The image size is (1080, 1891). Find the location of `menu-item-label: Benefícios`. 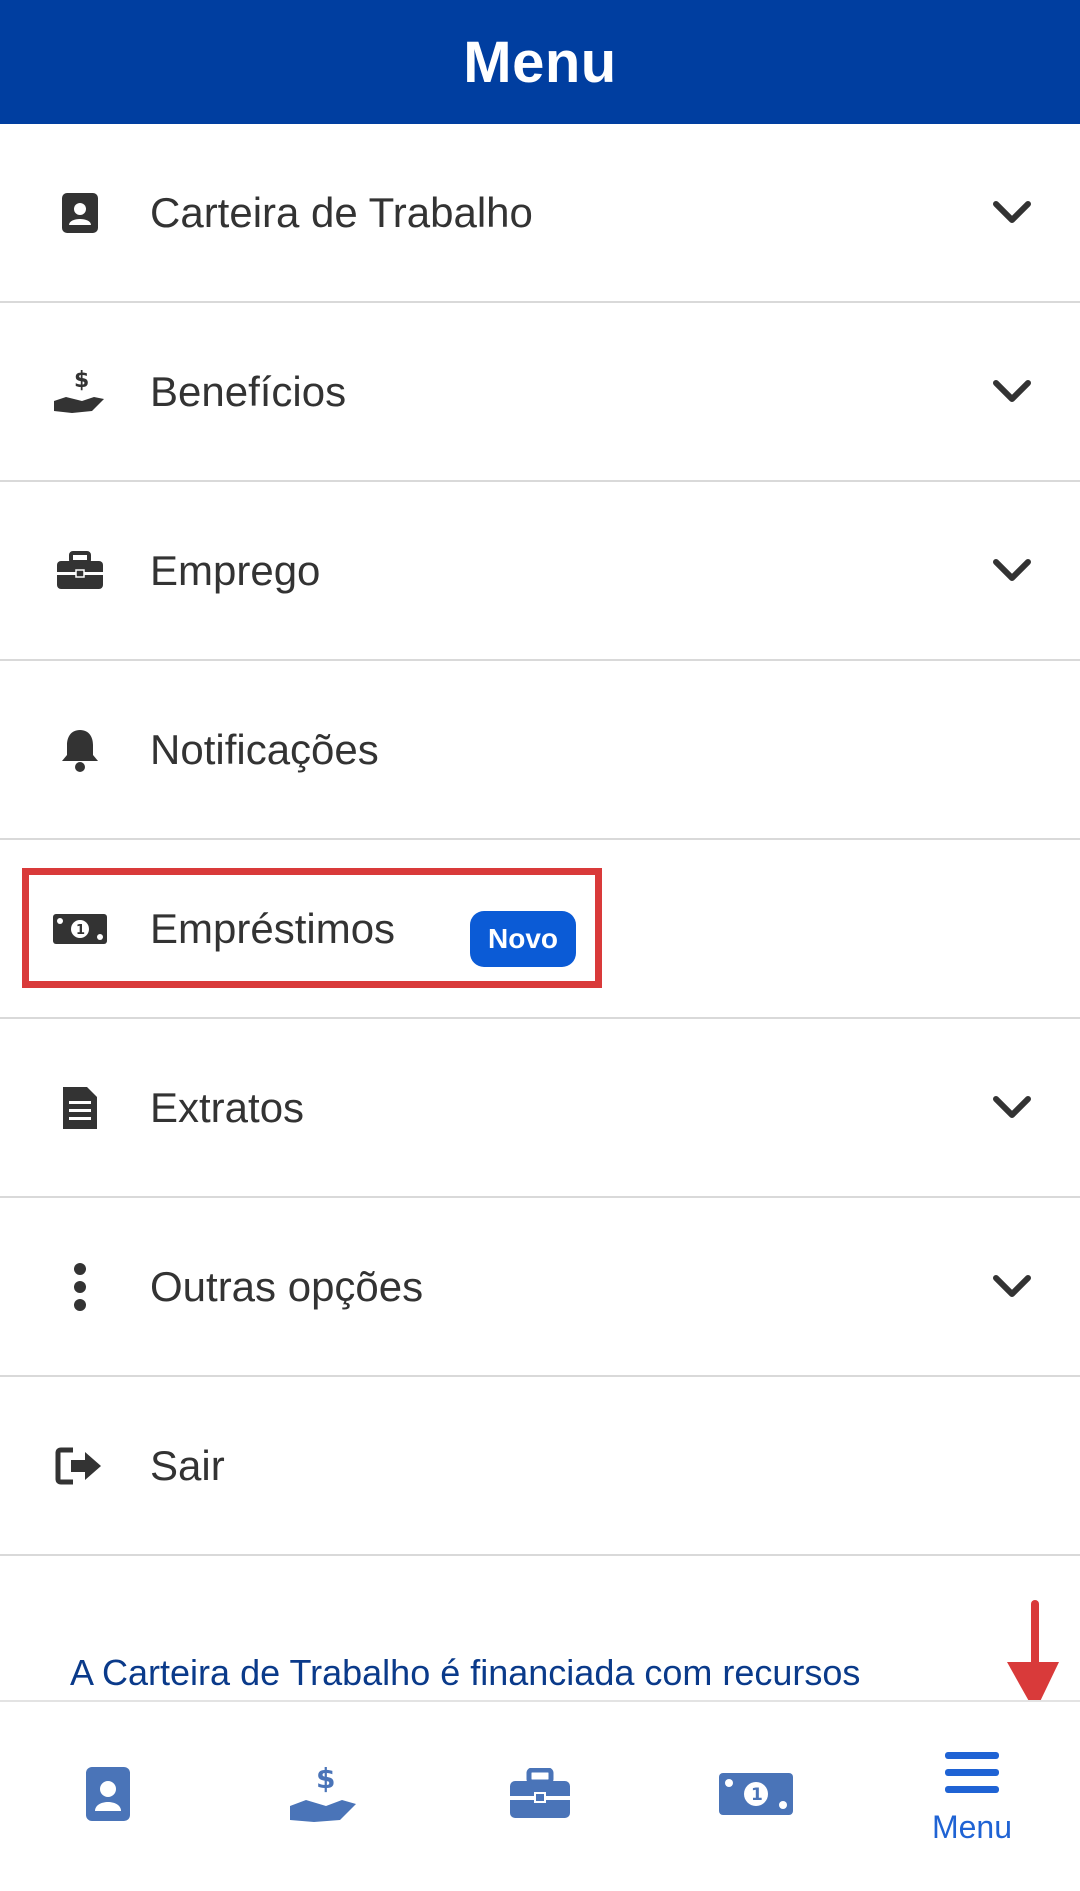

menu-item-label: Benefícios is located at coordinates (248, 391).